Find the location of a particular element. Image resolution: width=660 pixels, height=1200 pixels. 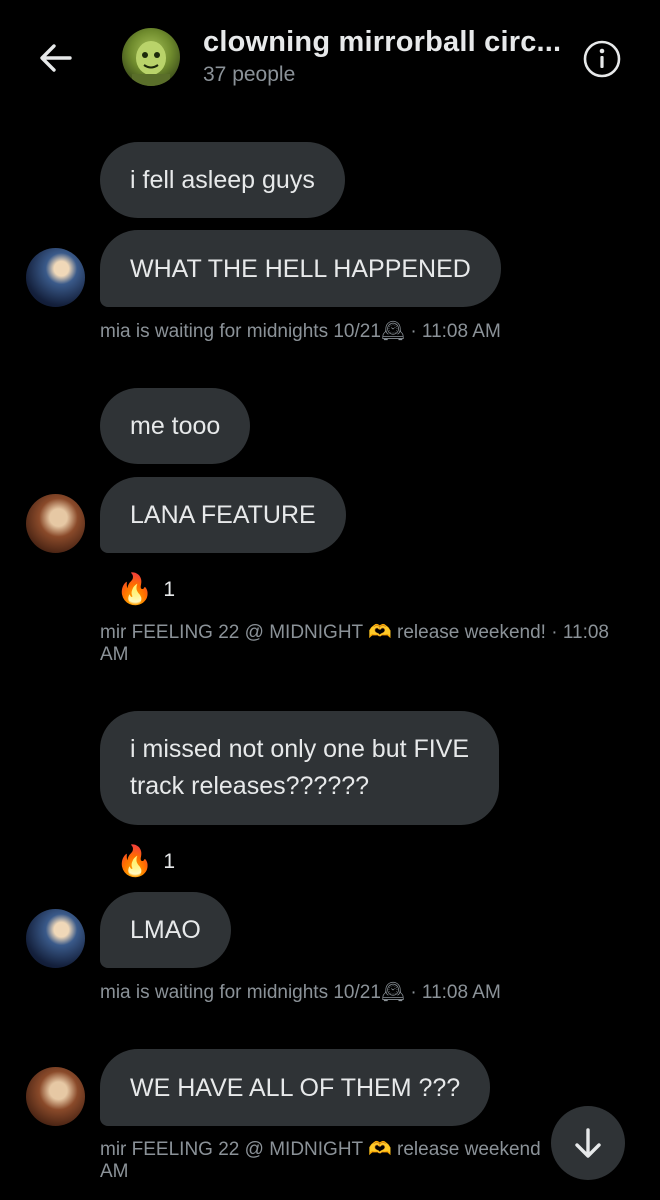

info-icon is located at coordinates (602, 59).